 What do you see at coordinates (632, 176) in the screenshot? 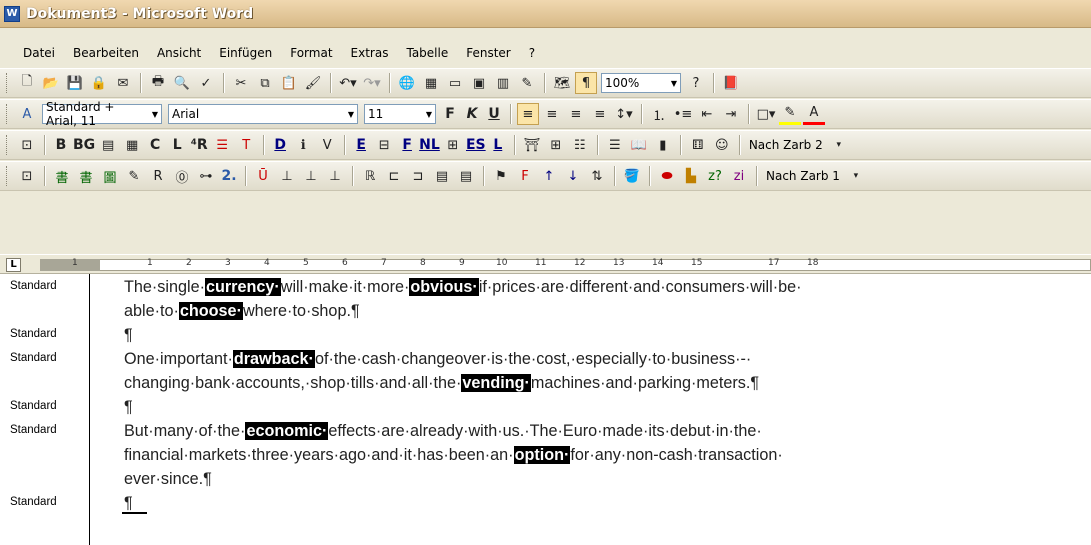
I see `macro-bucket-icon: 🪣` at bounding box center [632, 176].